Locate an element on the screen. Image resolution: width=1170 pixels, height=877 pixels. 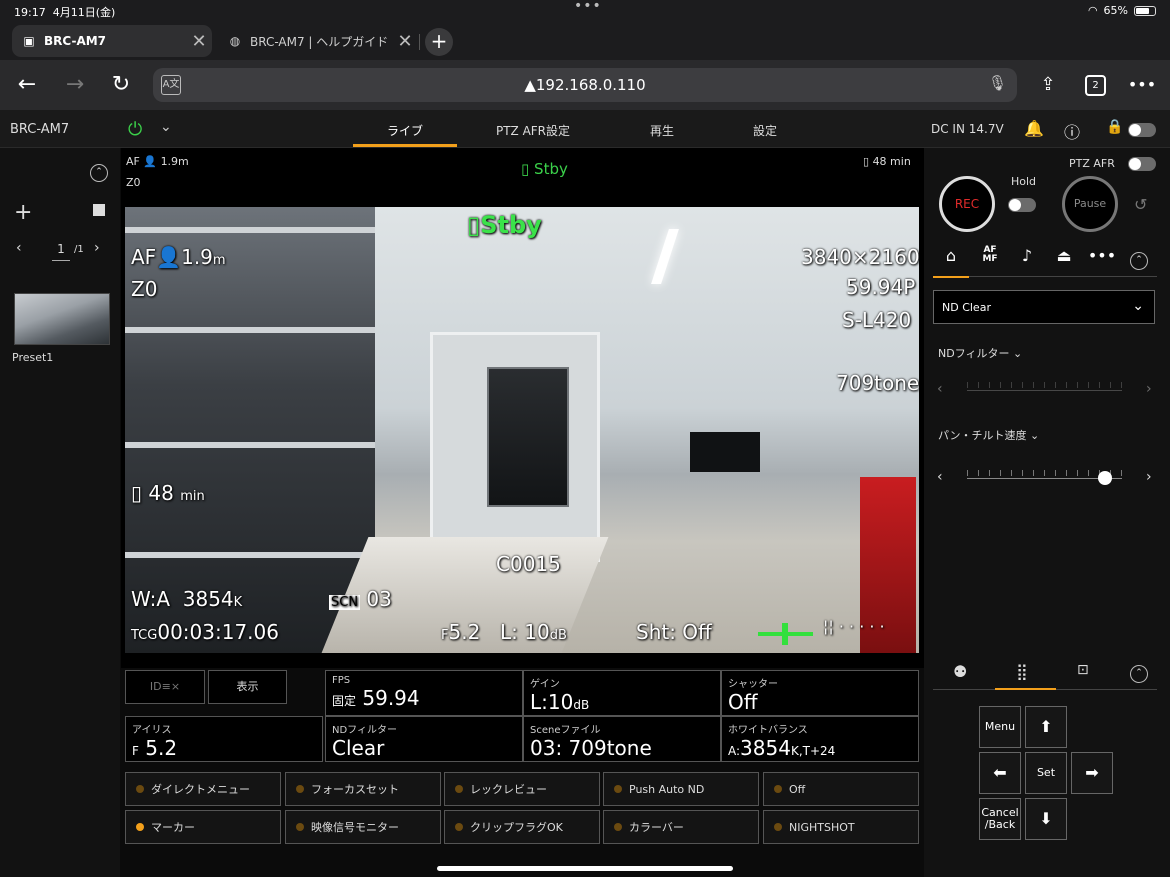
assign-nightshot: NIGHTSHOT is located at coordinates (841, 827).